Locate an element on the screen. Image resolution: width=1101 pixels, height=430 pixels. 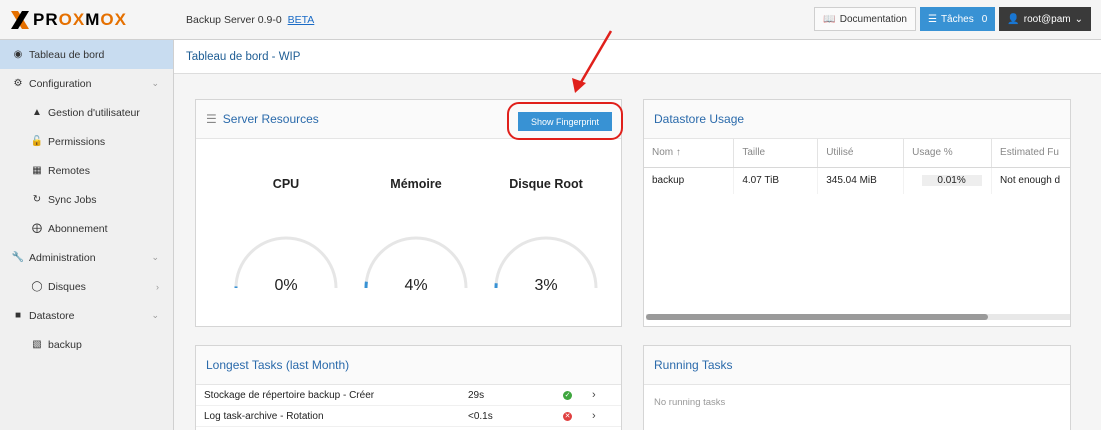
column-header-size: Taille is located at coordinates (776, 153).